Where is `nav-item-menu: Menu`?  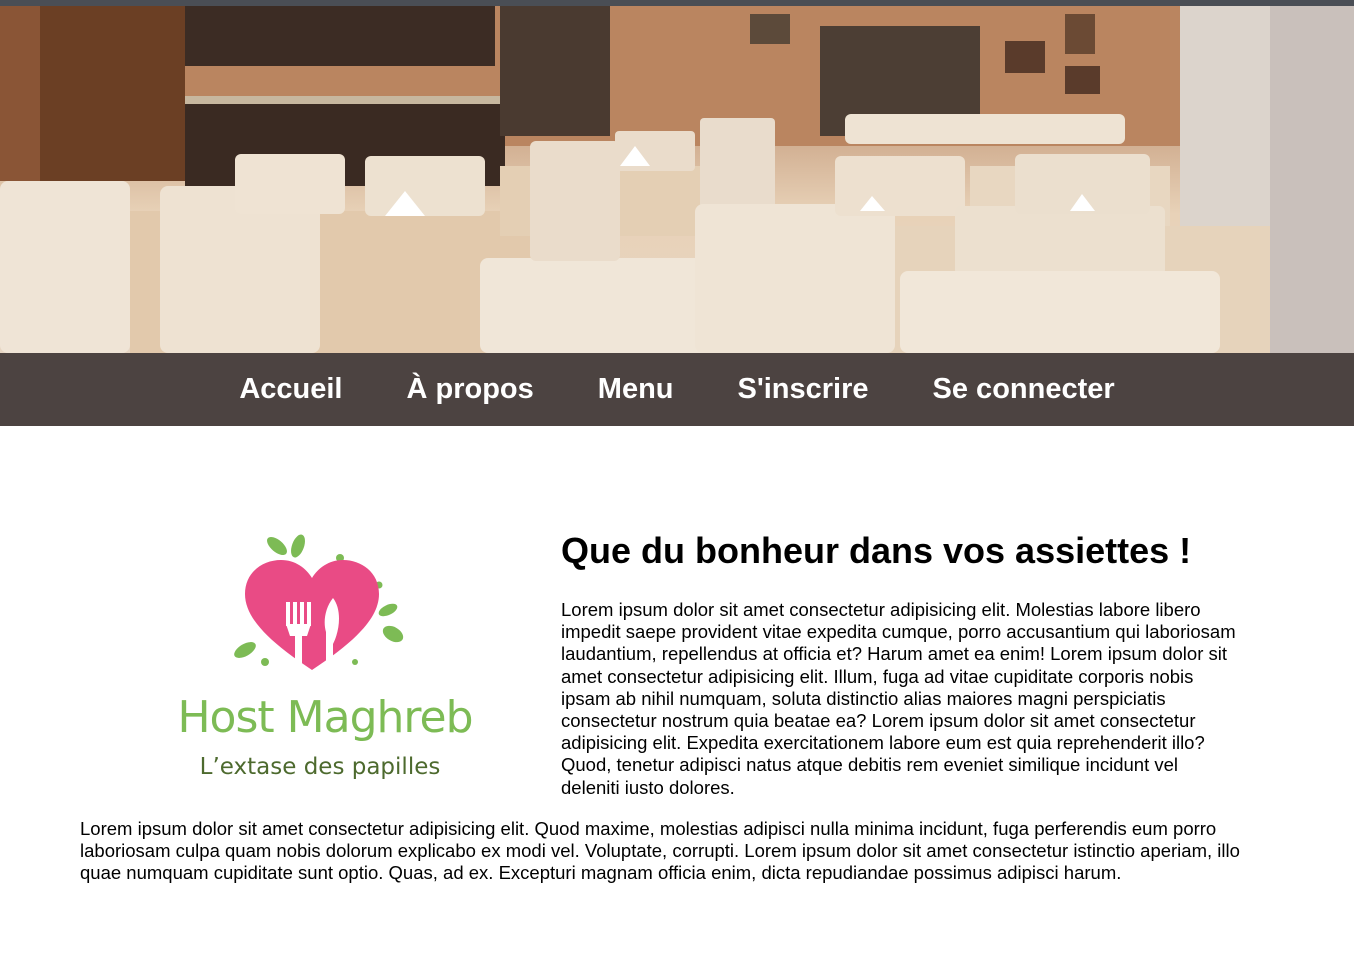 nav-item-menu: Menu is located at coordinates (636, 389).